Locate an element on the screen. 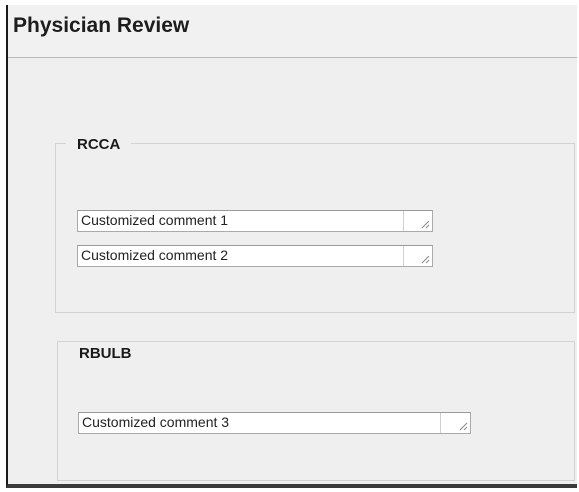 This screenshot has width=579, height=492. panel-header: Physician Review is located at coordinates (292, 31).